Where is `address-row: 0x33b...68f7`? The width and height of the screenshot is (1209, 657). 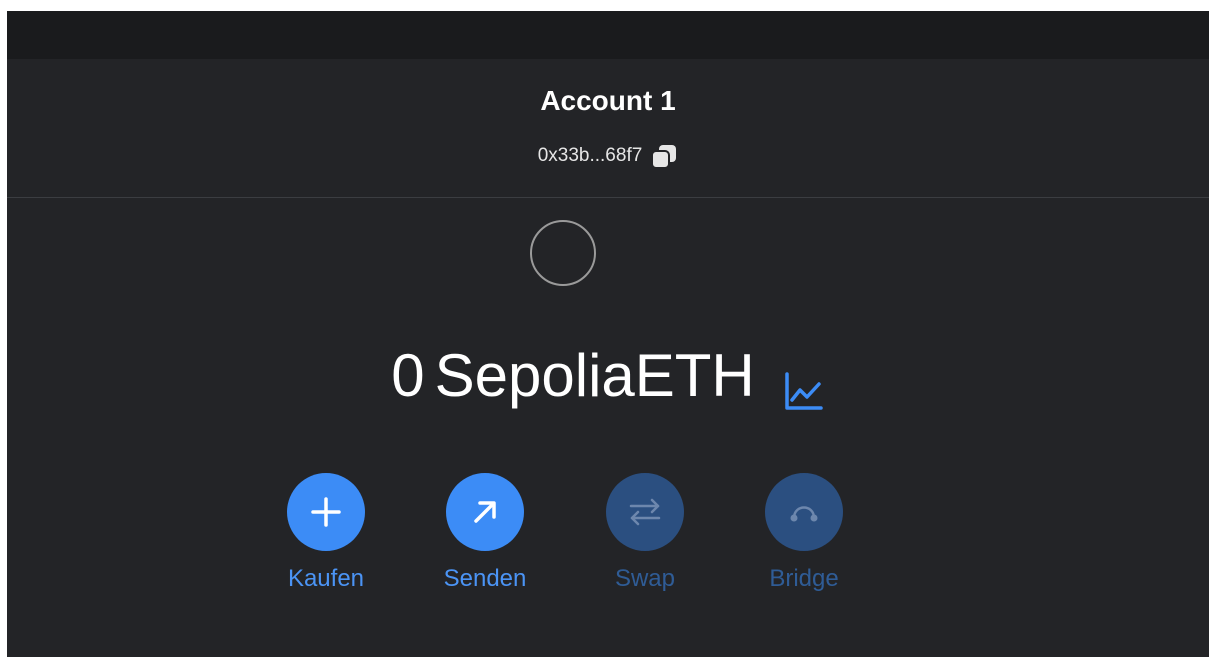 address-row: 0x33b...68f7 is located at coordinates (608, 156).